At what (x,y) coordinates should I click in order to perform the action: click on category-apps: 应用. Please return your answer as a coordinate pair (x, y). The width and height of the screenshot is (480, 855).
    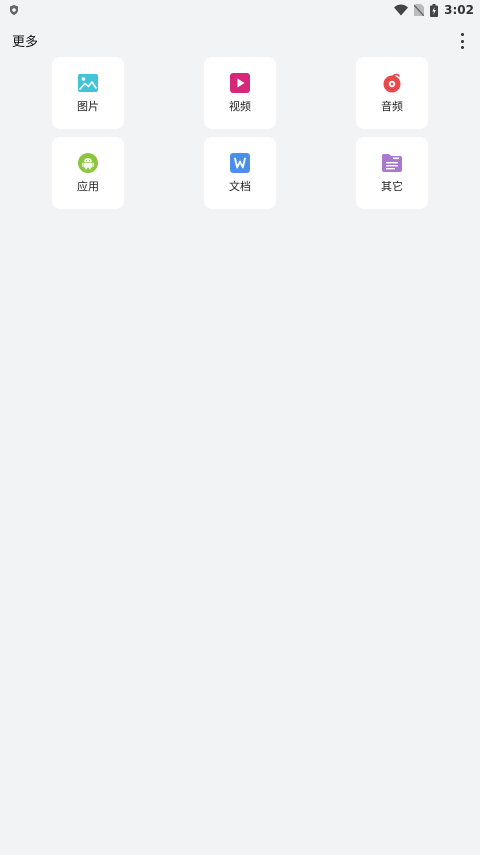
    Looking at the image, I should click on (88, 173).